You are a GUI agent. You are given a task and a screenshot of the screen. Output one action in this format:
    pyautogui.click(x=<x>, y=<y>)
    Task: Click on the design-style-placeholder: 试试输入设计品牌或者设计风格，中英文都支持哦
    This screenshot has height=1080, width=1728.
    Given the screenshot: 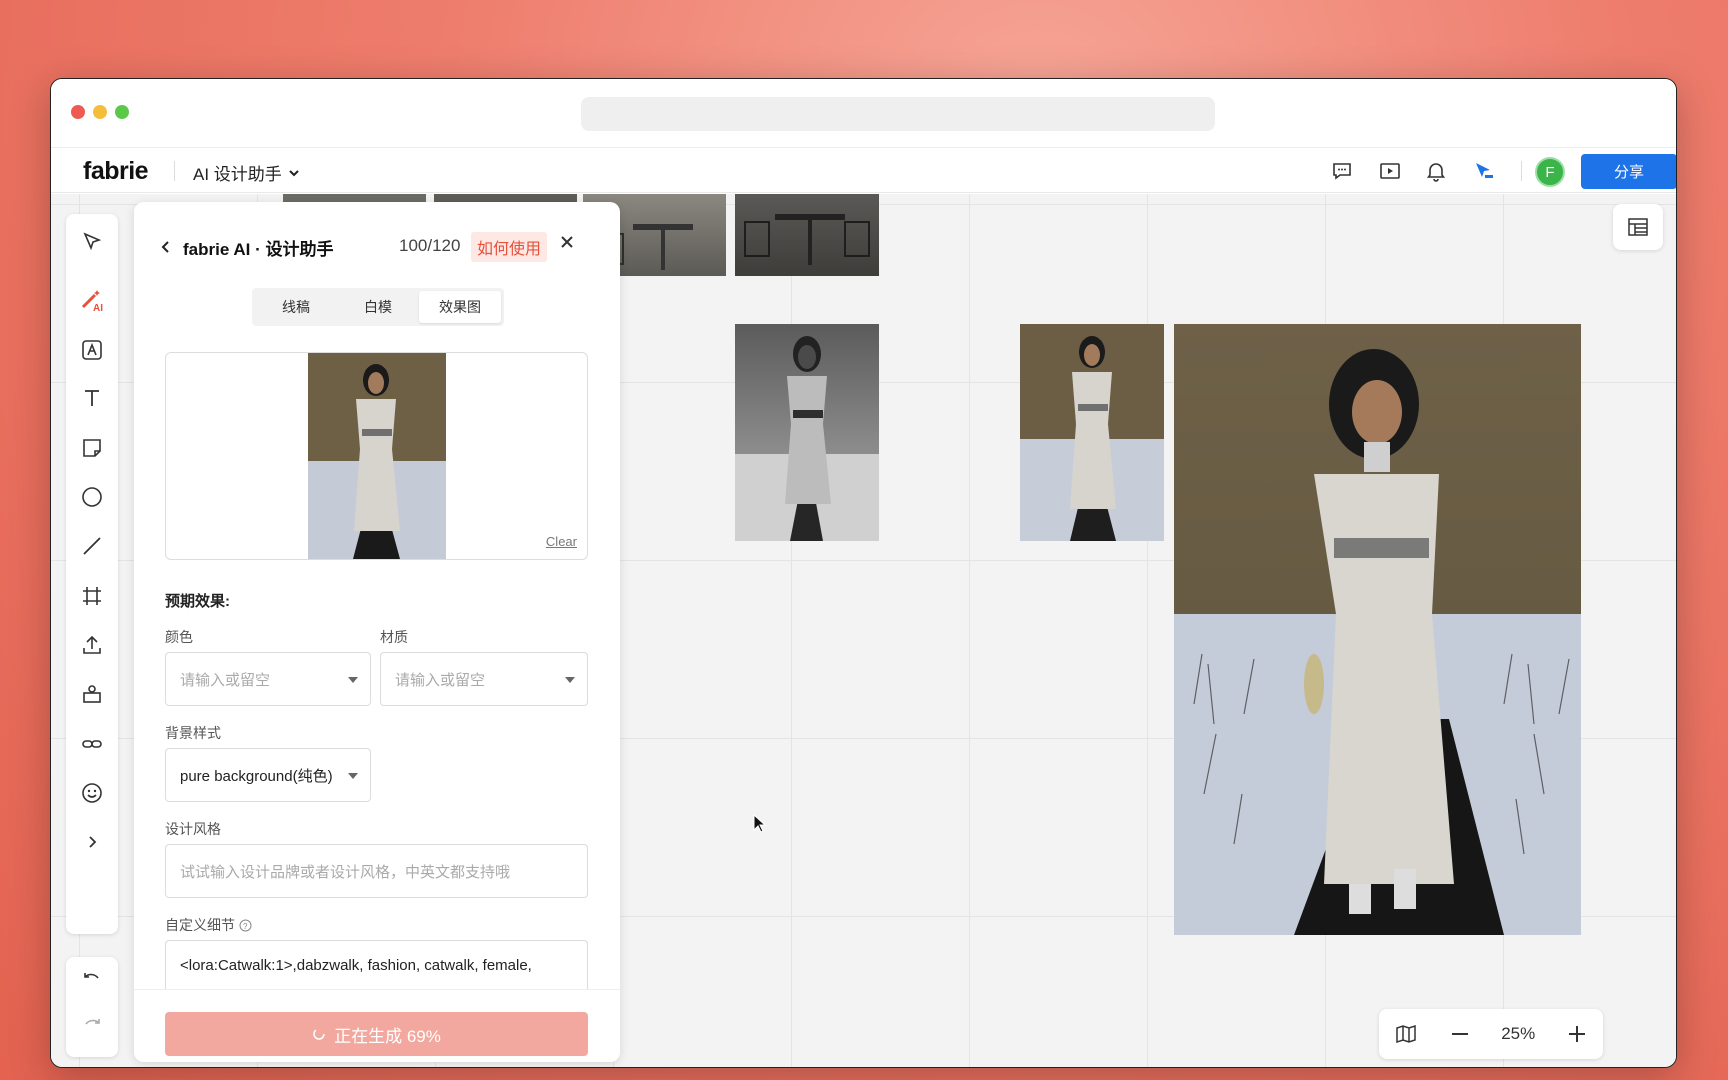 What is the action you would take?
    pyautogui.click(x=345, y=872)
    